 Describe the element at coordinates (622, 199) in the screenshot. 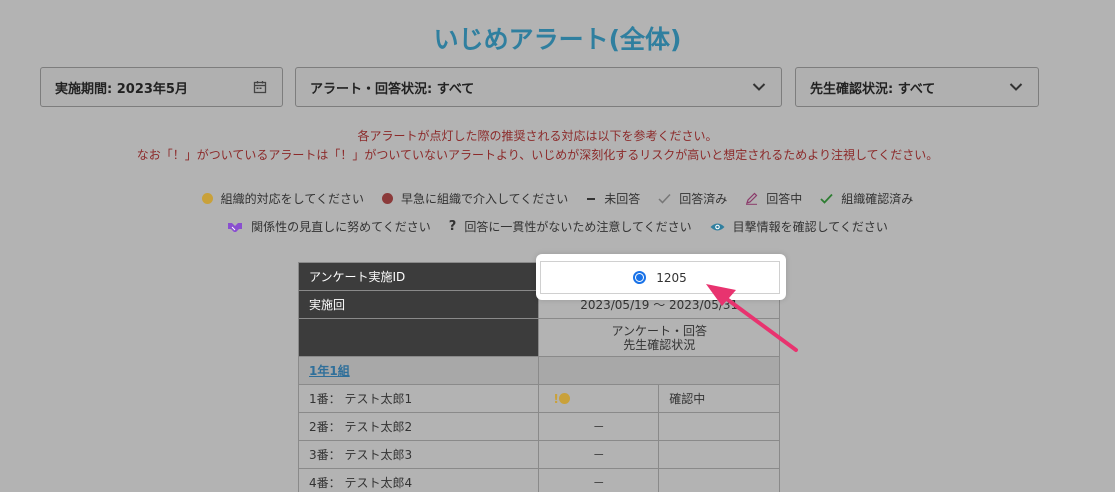

I see `legend-label: 未回答` at that location.